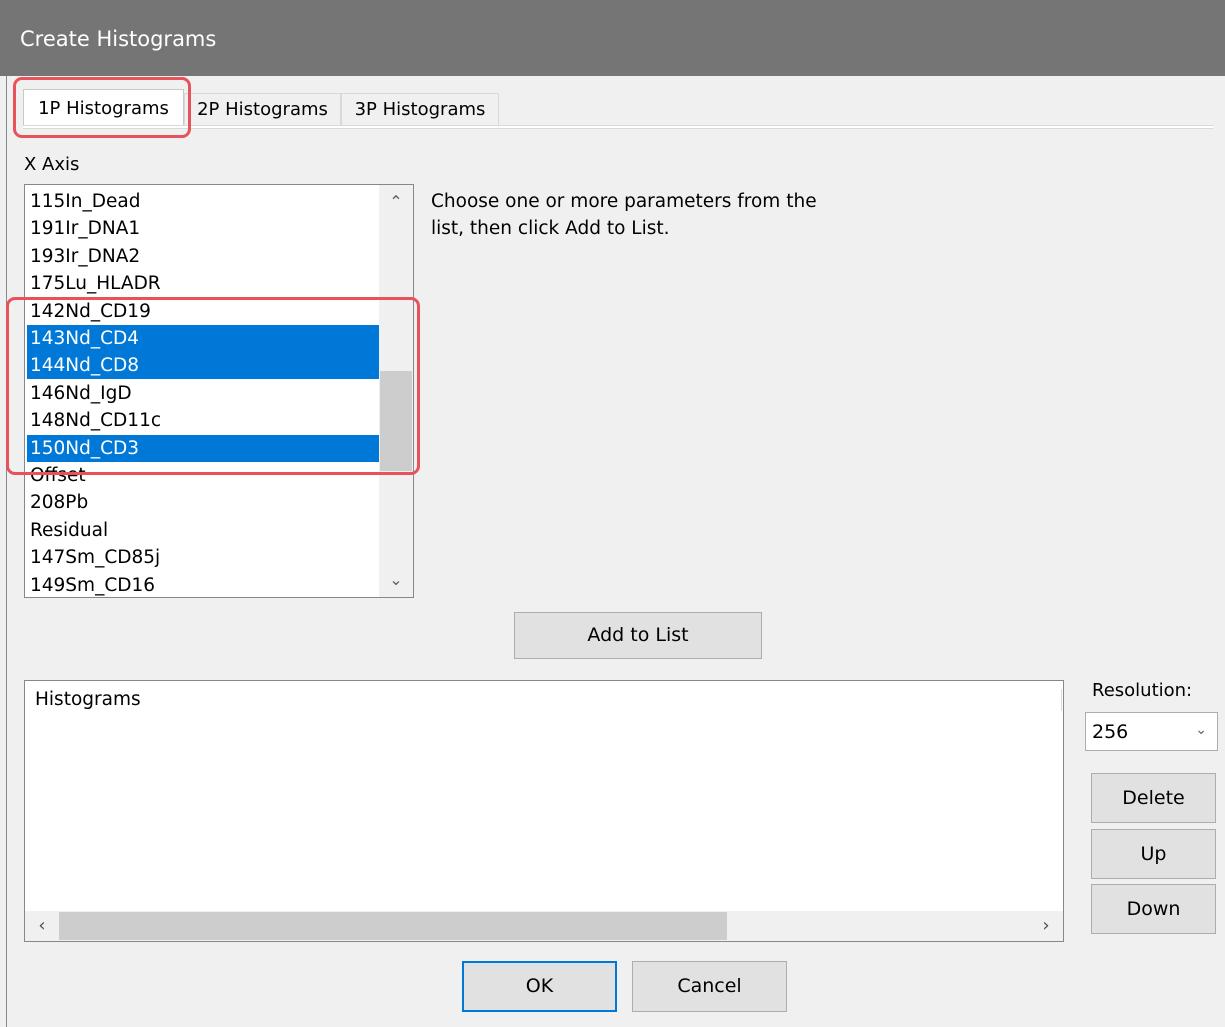 The image size is (1225, 1027). I want to click on delete-button: Delete, so click(1153, 798).